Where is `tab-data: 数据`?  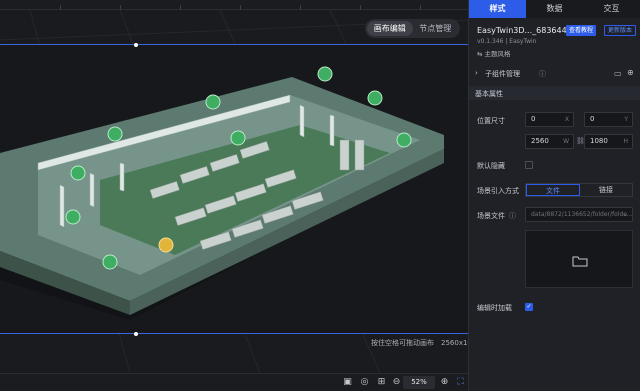 tab-data: 数据 is located at coordinates (554, 9).